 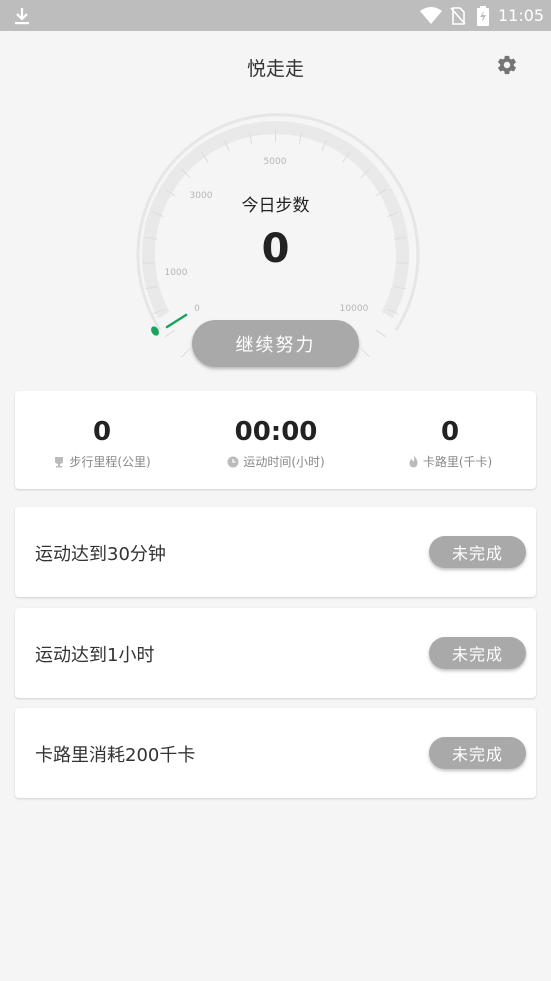 I want to click on calories-value: 0, so click(x=450, y=432).